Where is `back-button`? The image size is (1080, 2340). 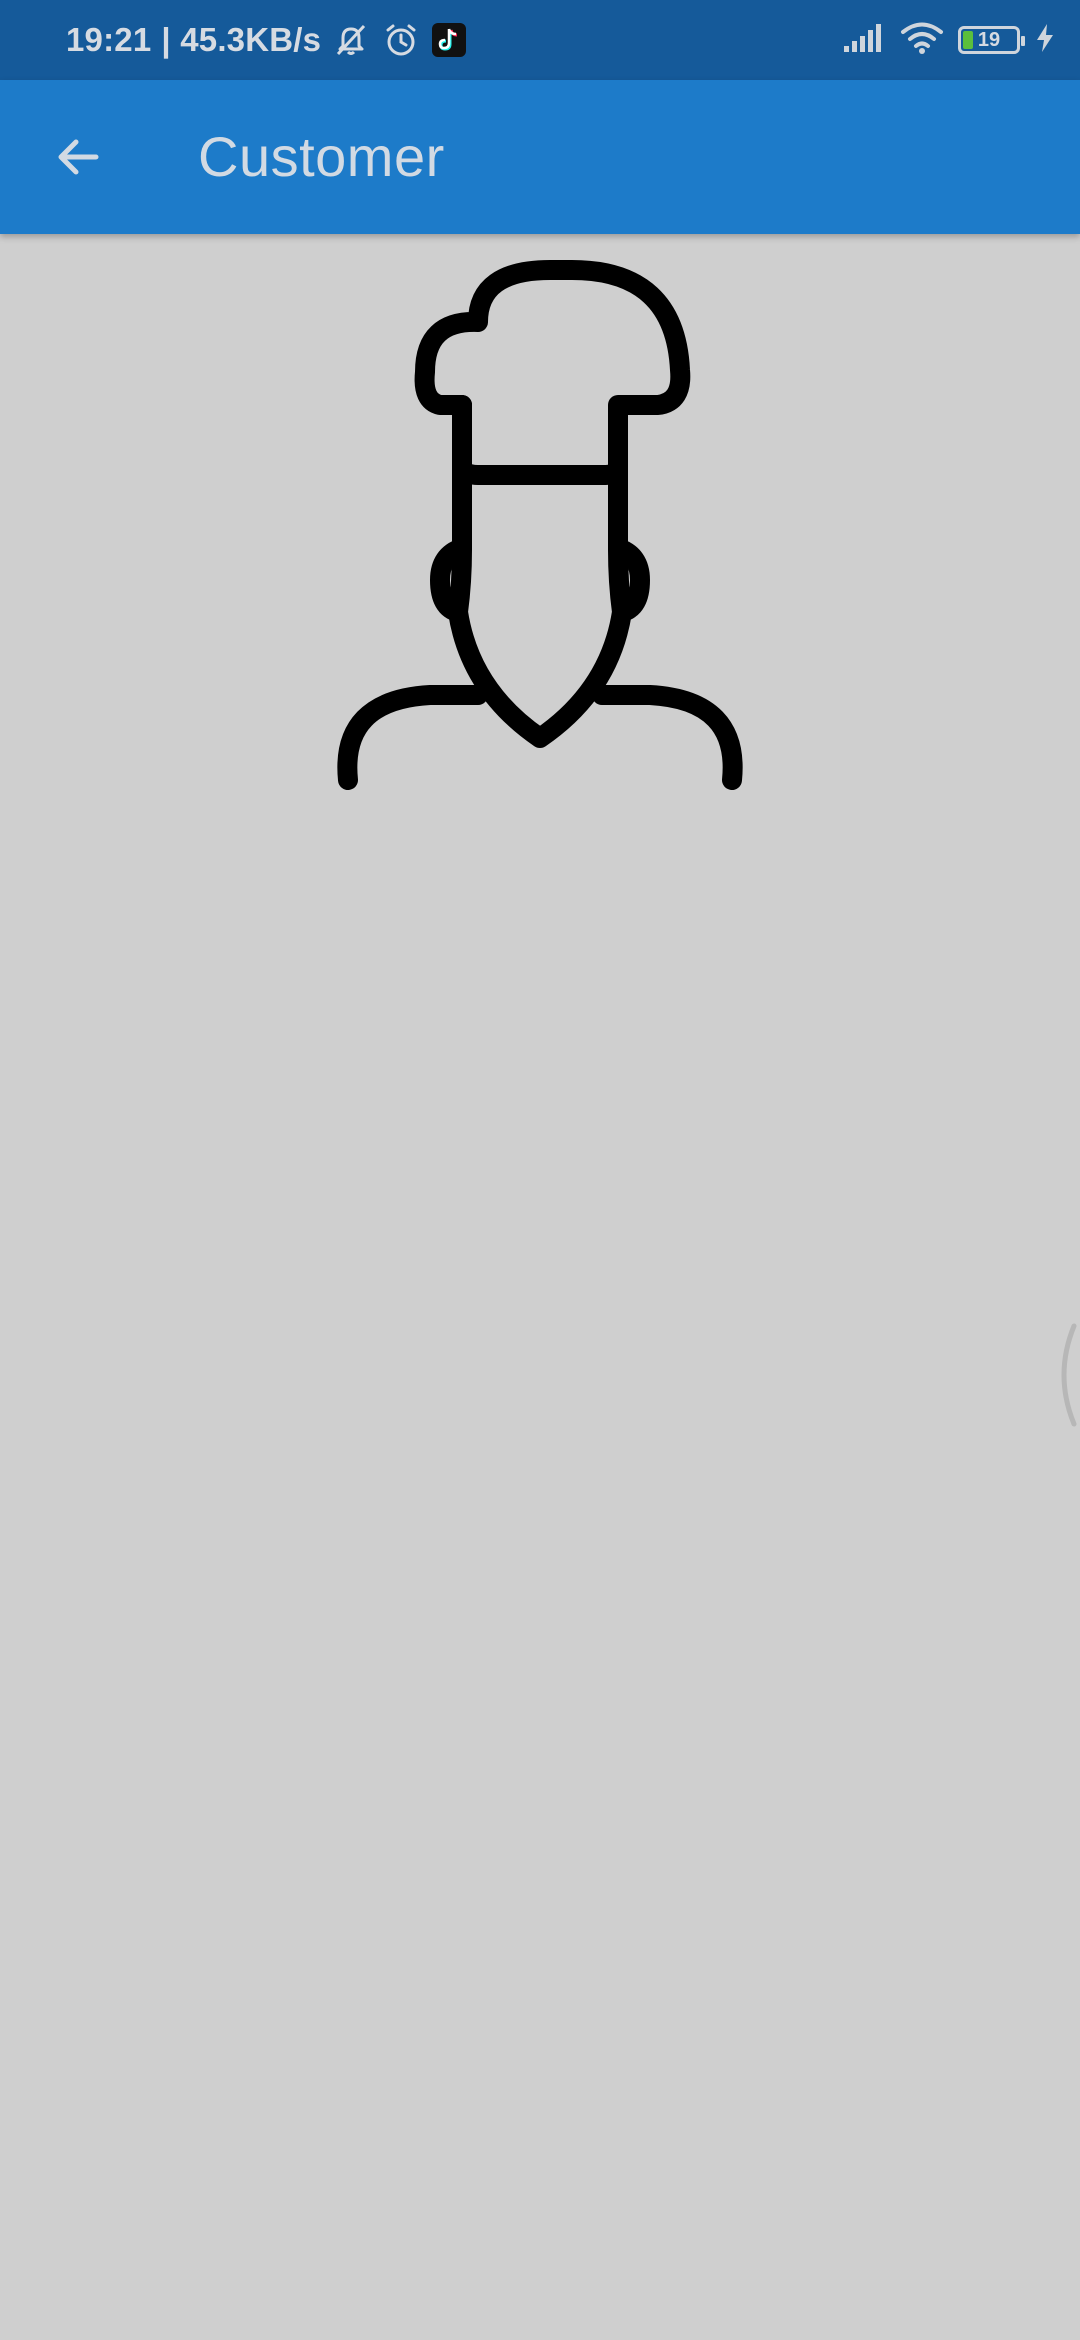 back-button is located at coordinates (78, 157).